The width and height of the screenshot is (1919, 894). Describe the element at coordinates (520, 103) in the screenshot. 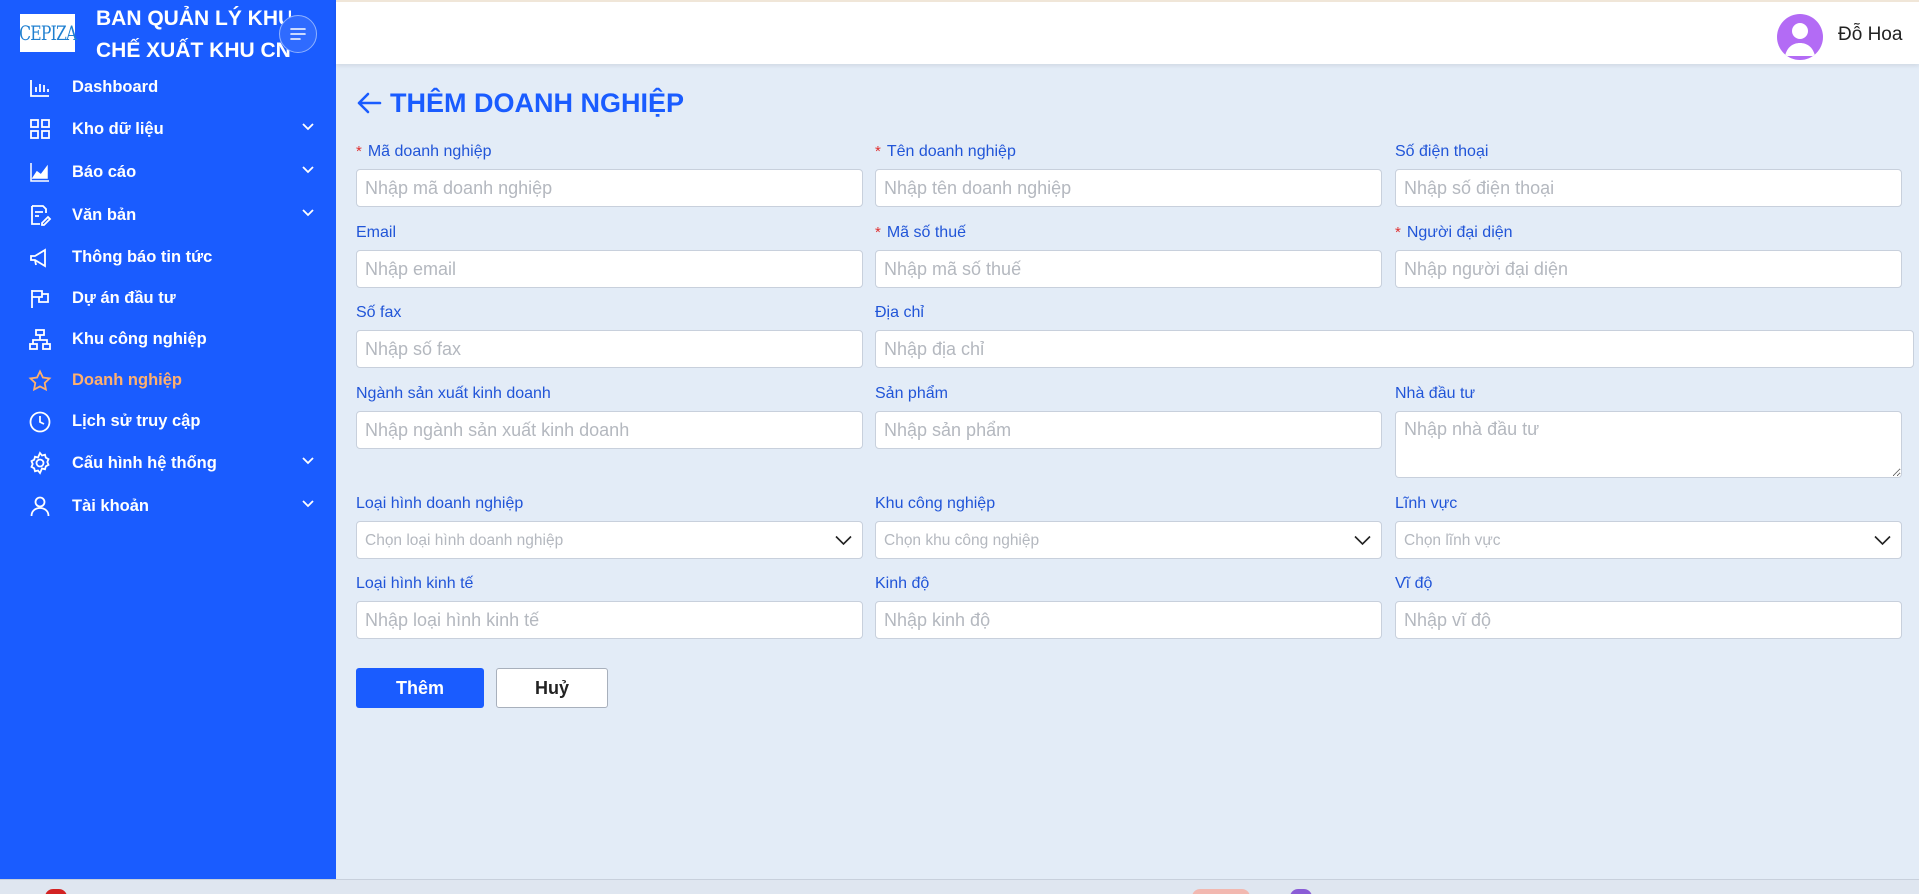

I see `page-title: THÊM DOANH NGHIỆP` at that location.